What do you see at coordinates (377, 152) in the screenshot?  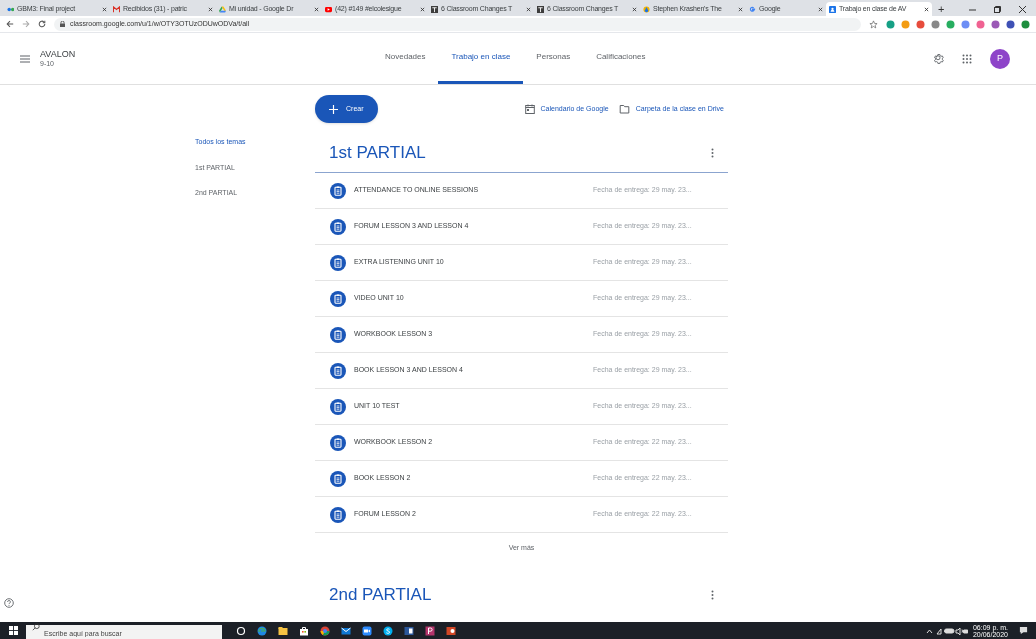 I see `section-title: 1st PARTIAL` at bounding box center [377, 152].